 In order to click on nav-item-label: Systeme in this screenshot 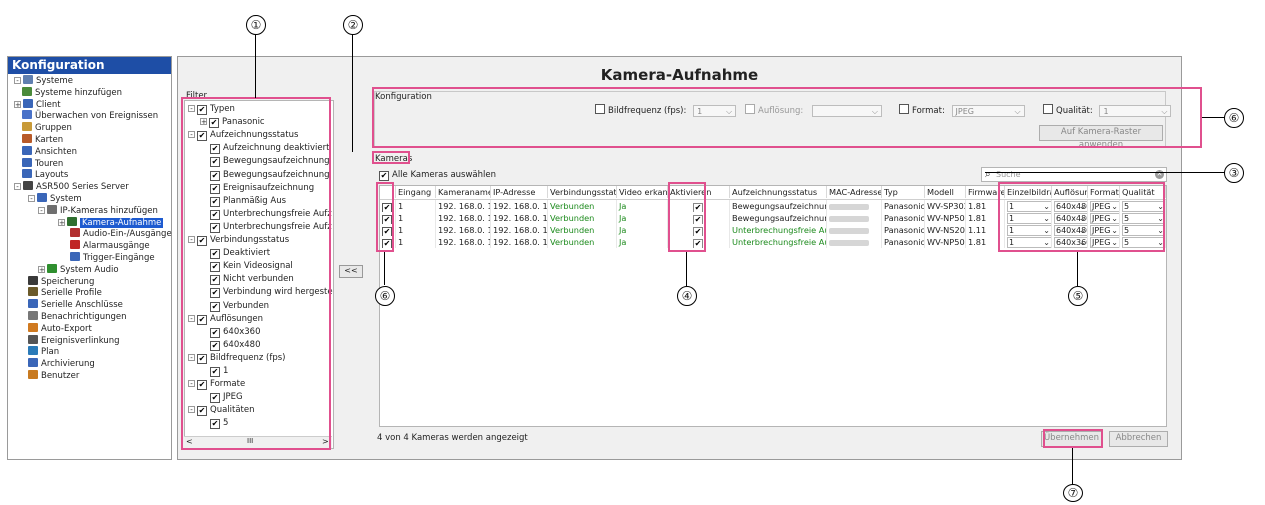, I will do `click(54, 81)`.